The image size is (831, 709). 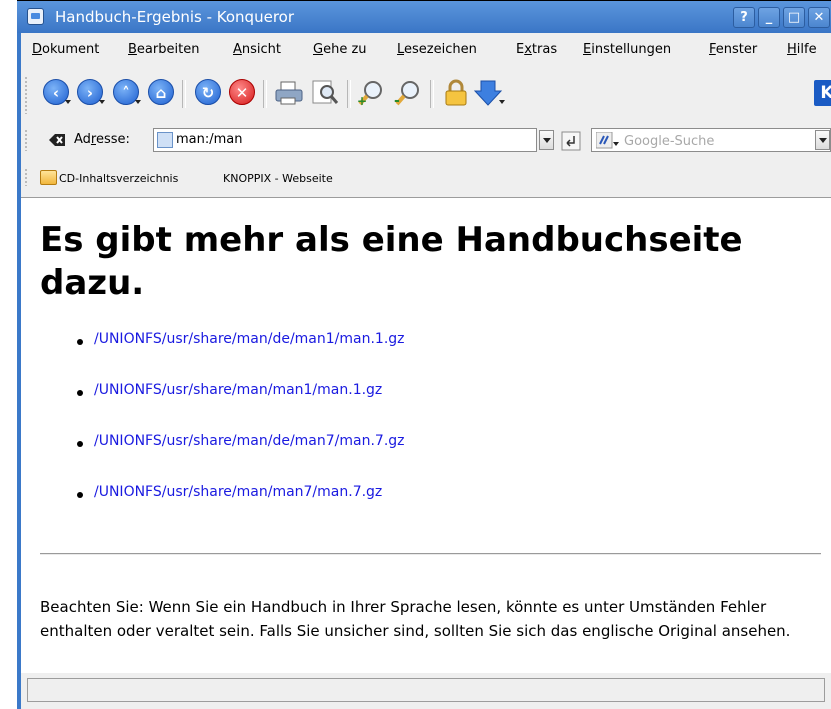 I want to click on menu-einstellungen: Einstellungen, so click(x=627, y=49).